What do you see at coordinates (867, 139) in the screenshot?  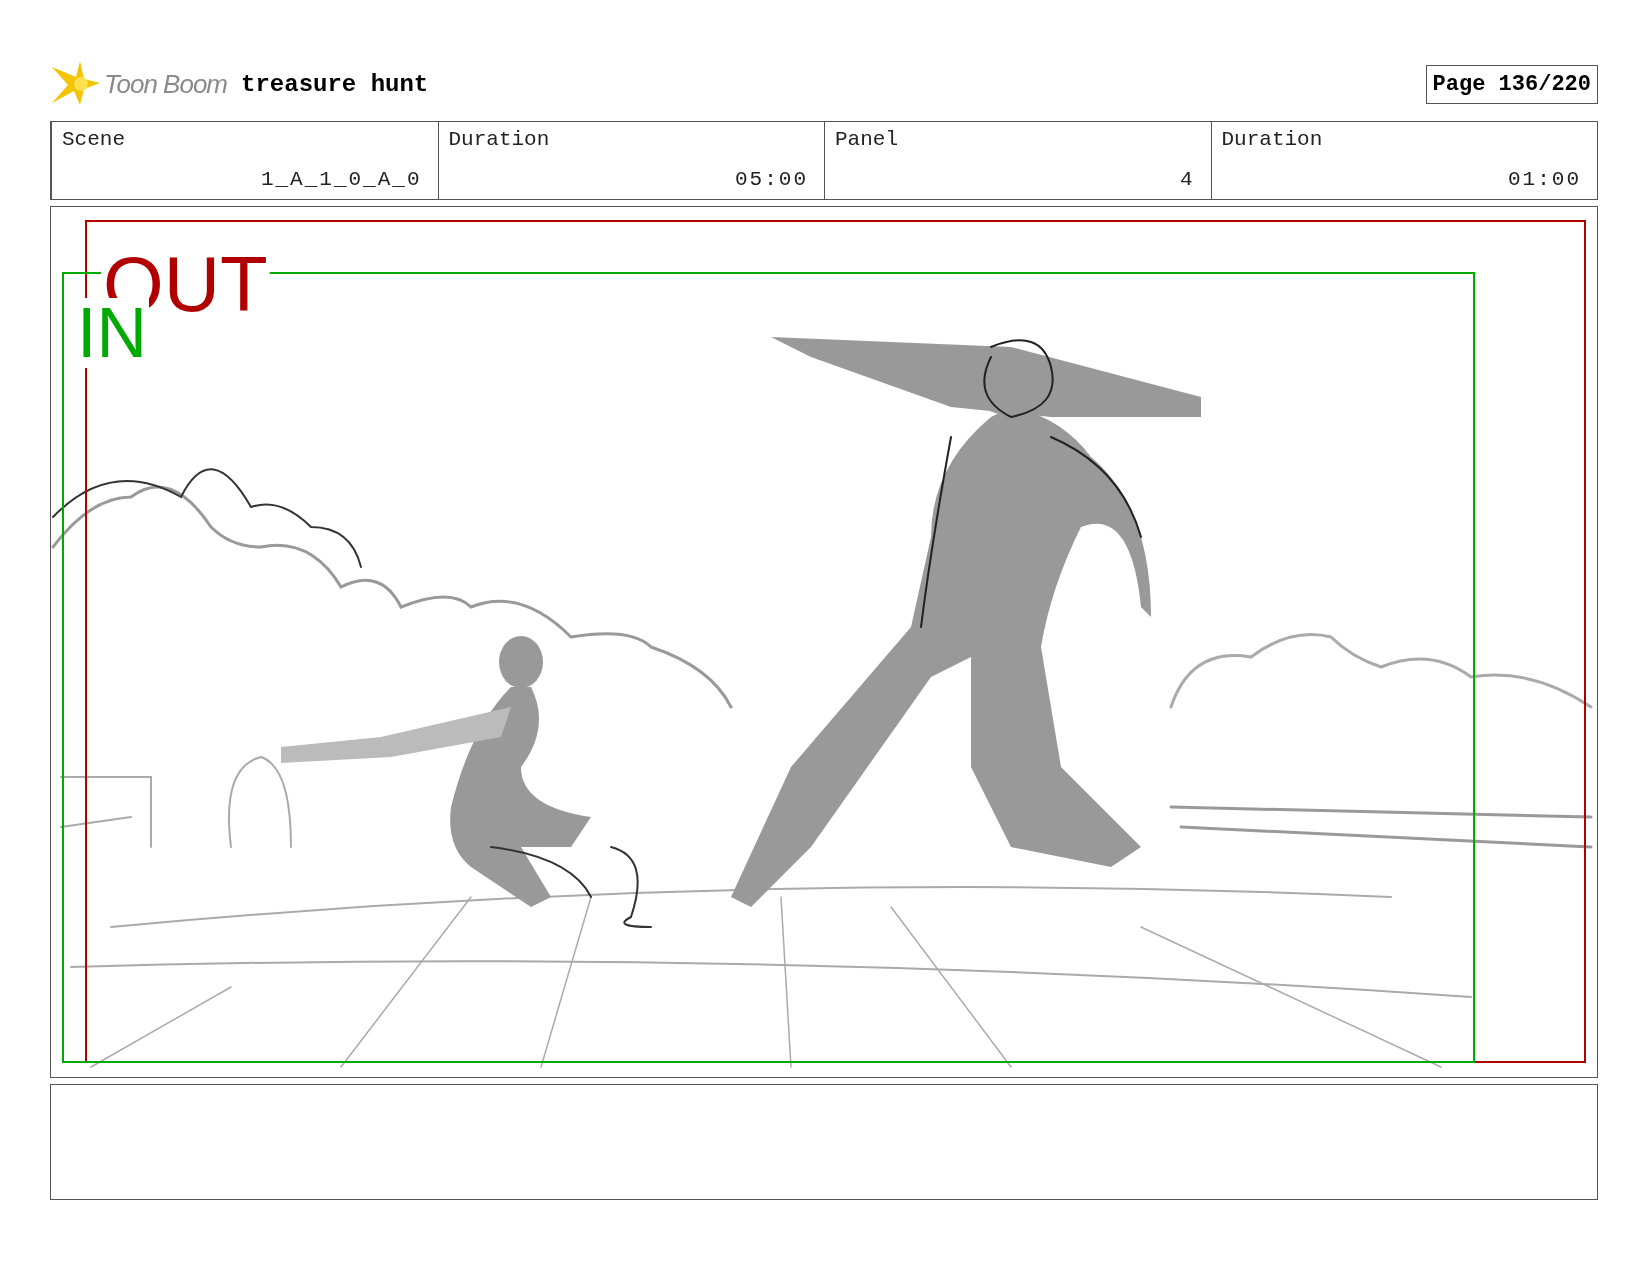 I see `field-label: Panel` at bounding box center [867, 139].